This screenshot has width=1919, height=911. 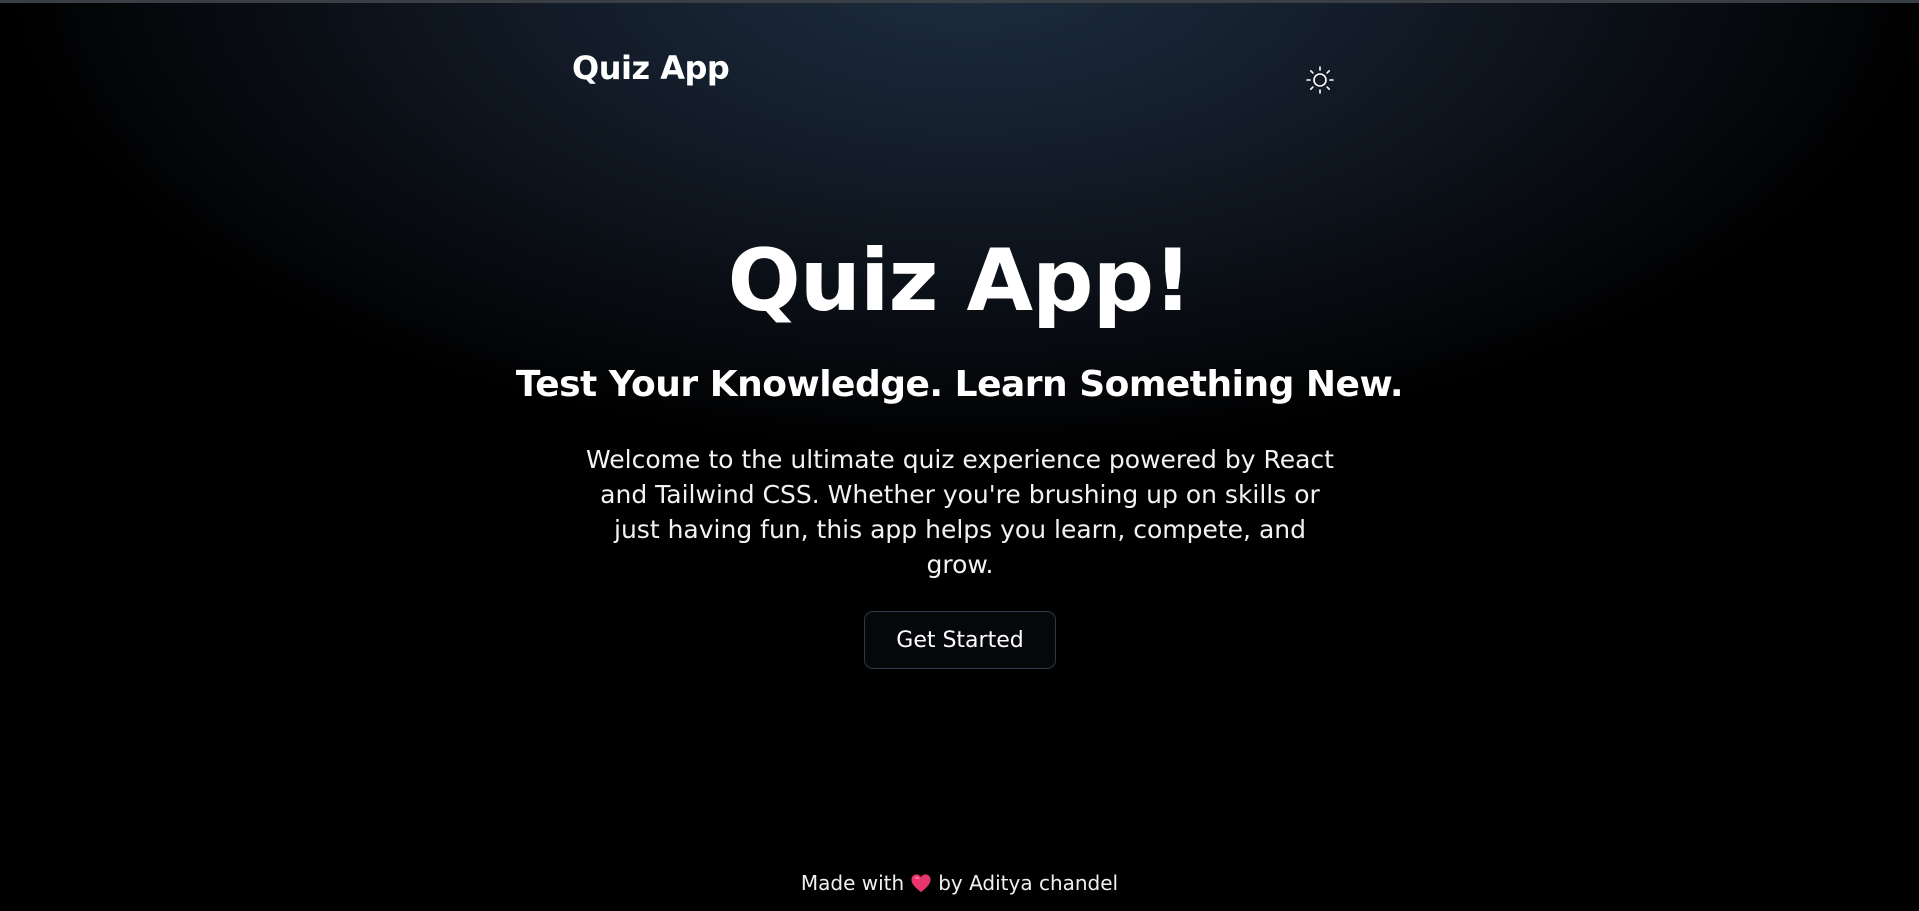 What do you see at coordinates (852, 883) in the screenshot?
I see `footer-prefix: Made with` at bounding box center [852, 883].